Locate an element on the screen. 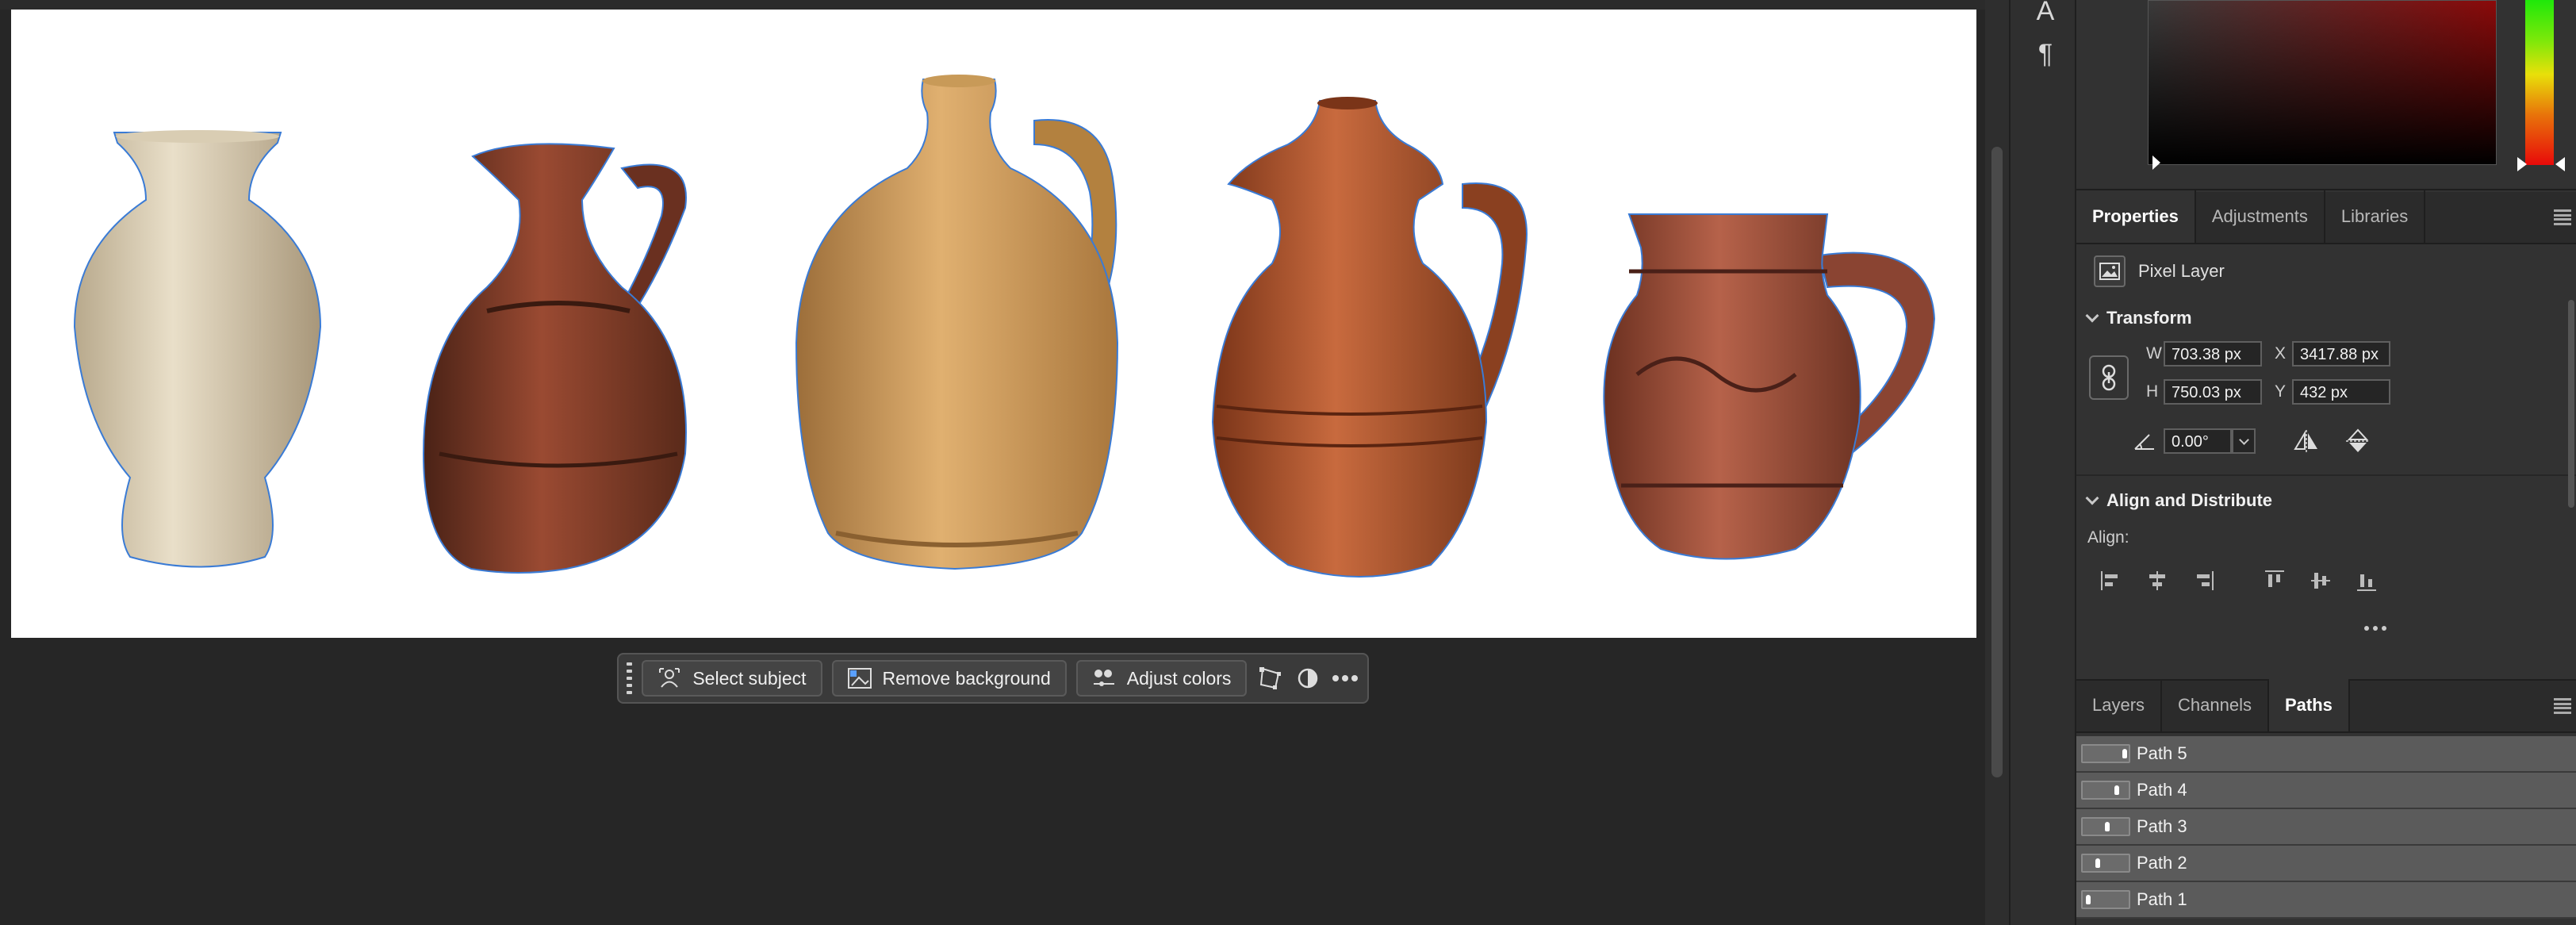 This screenshot has width=2576, height=925. transform-icon is located at coordinates (1270, 678).